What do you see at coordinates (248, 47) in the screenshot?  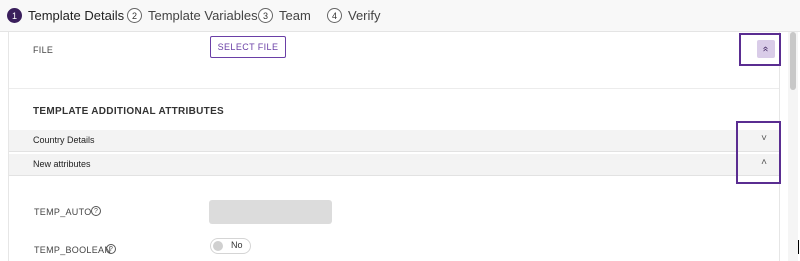 I see `select-file-button: SELECT FILE` at bounding box center [248, 47].